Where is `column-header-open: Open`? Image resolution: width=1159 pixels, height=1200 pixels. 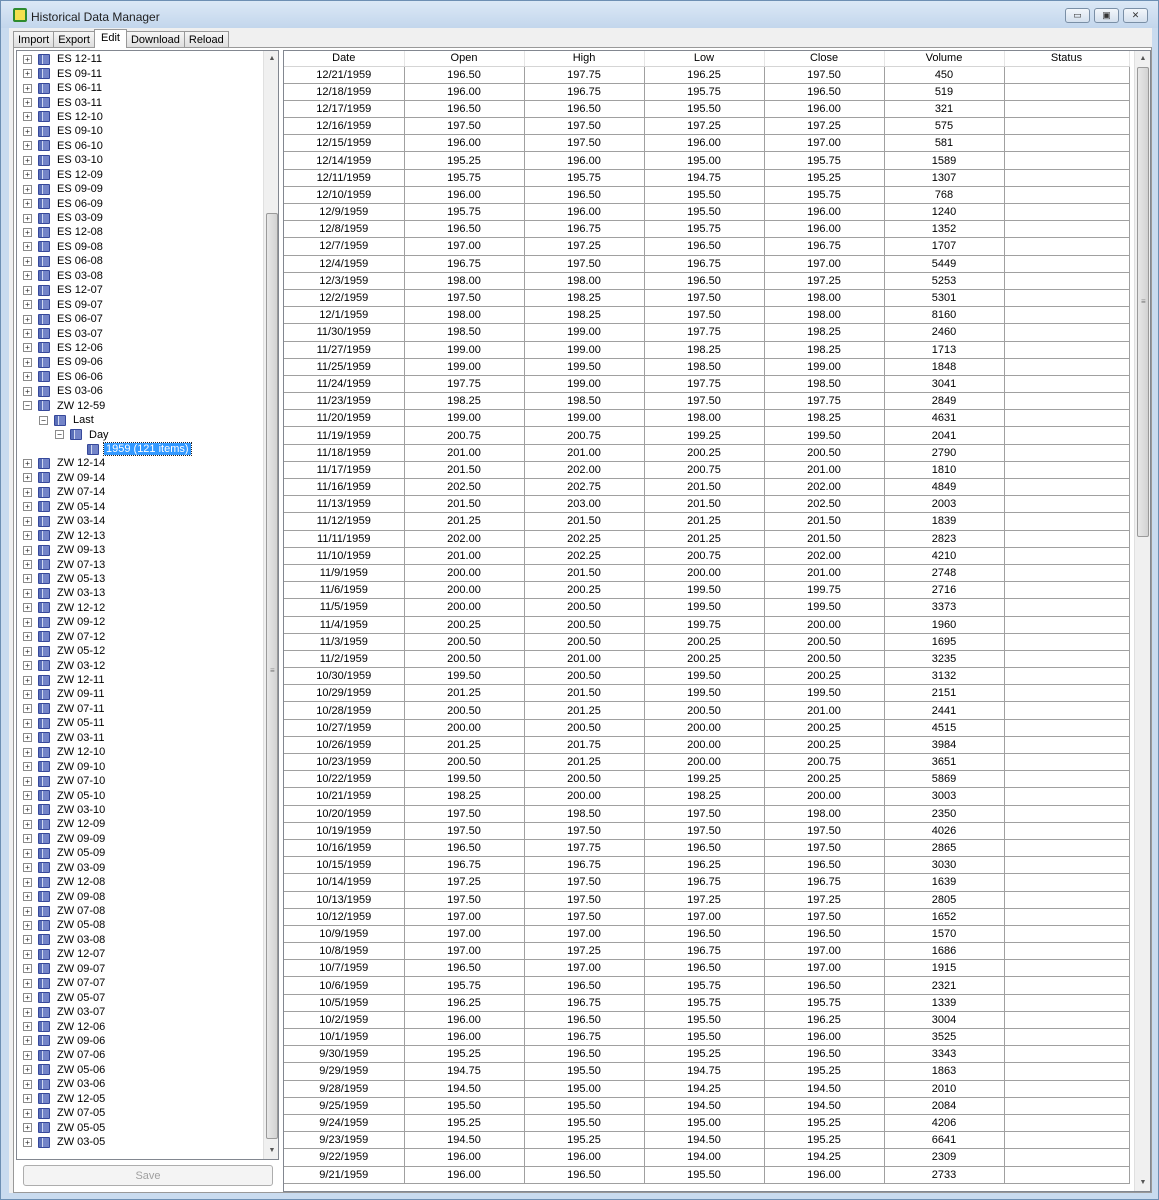
column-header-open: Open is located at coordinates (464, 59).